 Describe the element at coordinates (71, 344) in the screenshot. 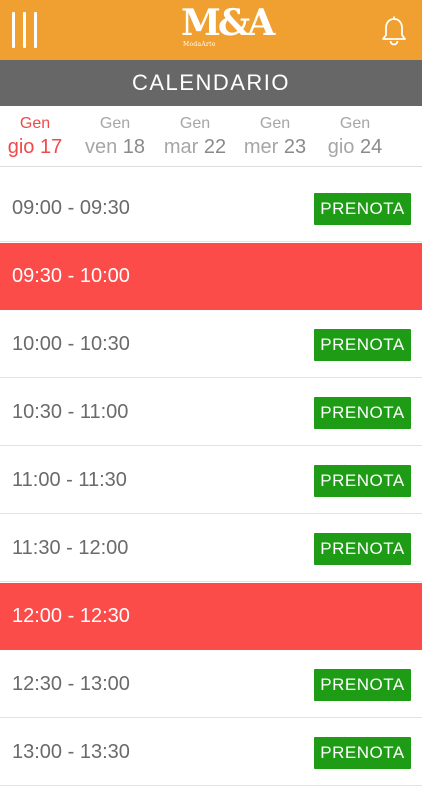

I see `slot-time: 10:00 - 10:30` at that location.